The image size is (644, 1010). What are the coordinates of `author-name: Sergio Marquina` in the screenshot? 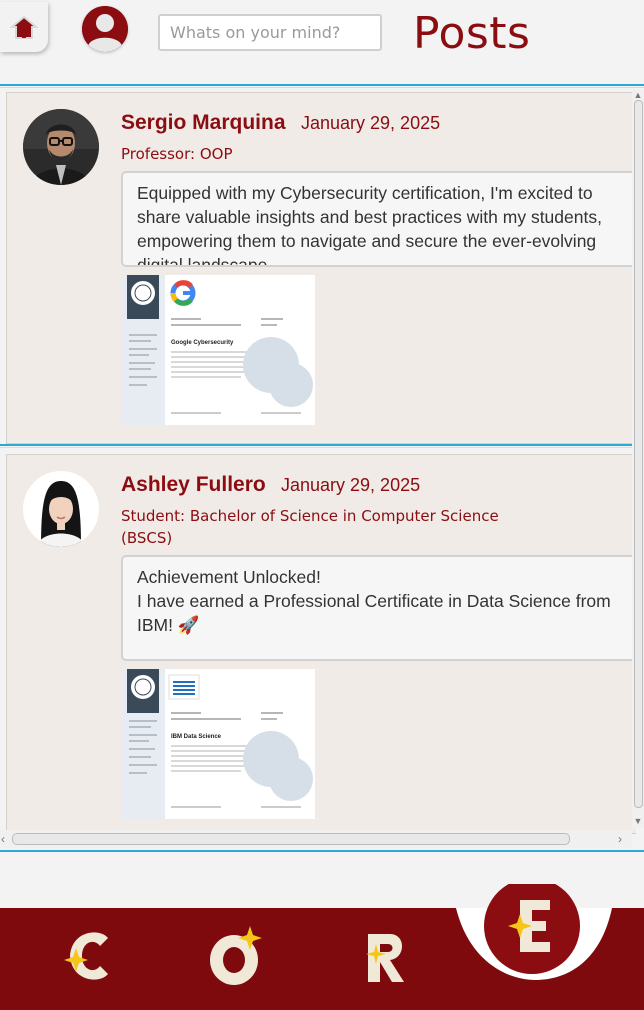 It's located at (203, 123).